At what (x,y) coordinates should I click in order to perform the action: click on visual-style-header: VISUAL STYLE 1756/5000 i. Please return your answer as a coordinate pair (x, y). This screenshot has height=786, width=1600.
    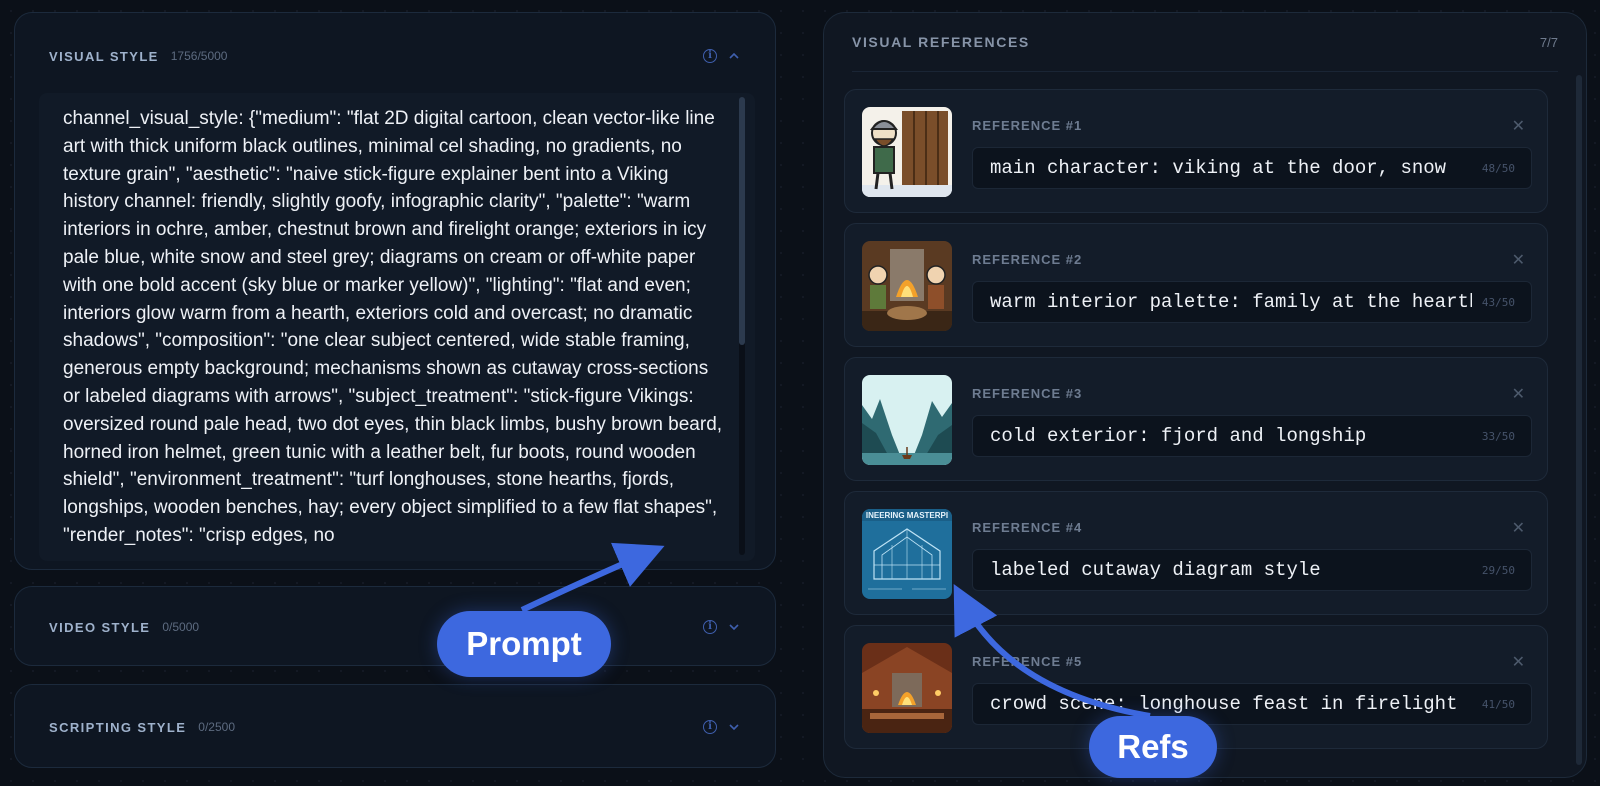
    Looking at the image, I should click on (395, 56).